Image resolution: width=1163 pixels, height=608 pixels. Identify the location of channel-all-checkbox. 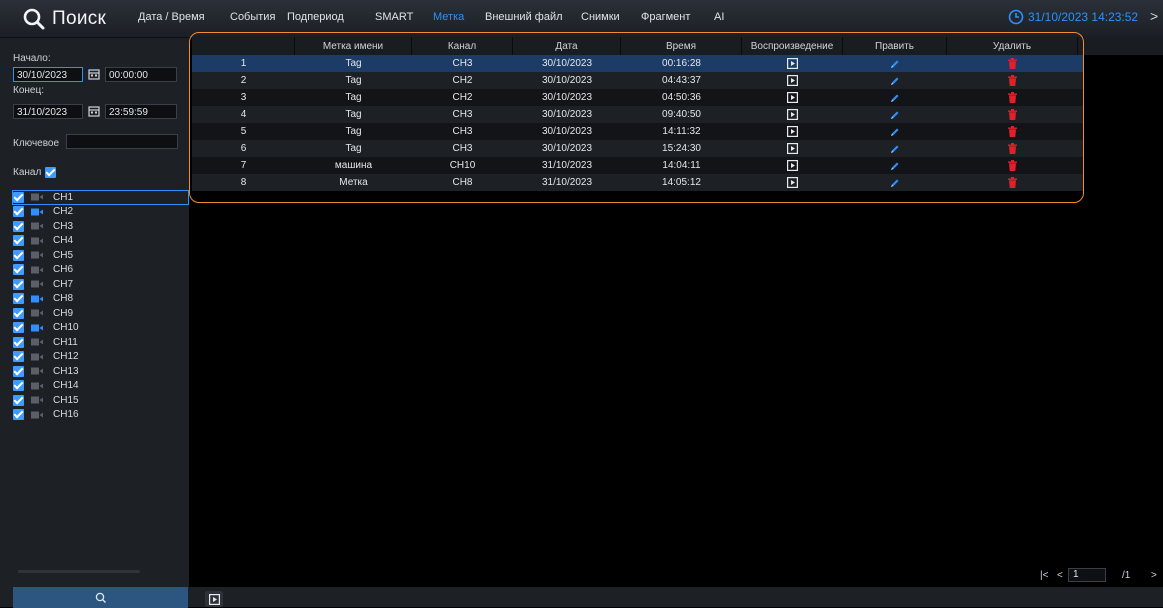
(51, 172).